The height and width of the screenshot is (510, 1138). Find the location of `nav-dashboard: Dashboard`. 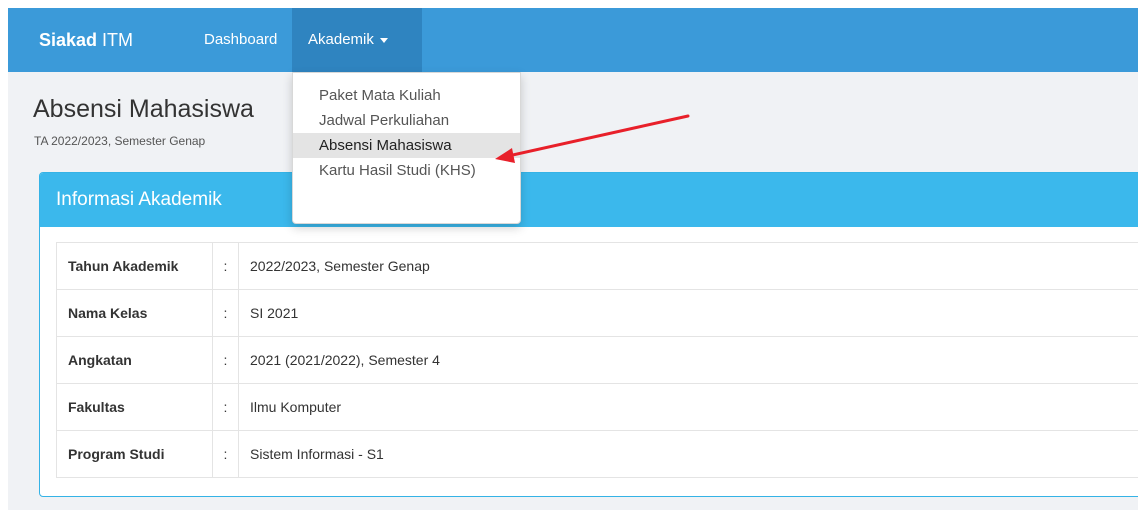

nav-dashboard: Dashboard is located at coordinates (240, 40).